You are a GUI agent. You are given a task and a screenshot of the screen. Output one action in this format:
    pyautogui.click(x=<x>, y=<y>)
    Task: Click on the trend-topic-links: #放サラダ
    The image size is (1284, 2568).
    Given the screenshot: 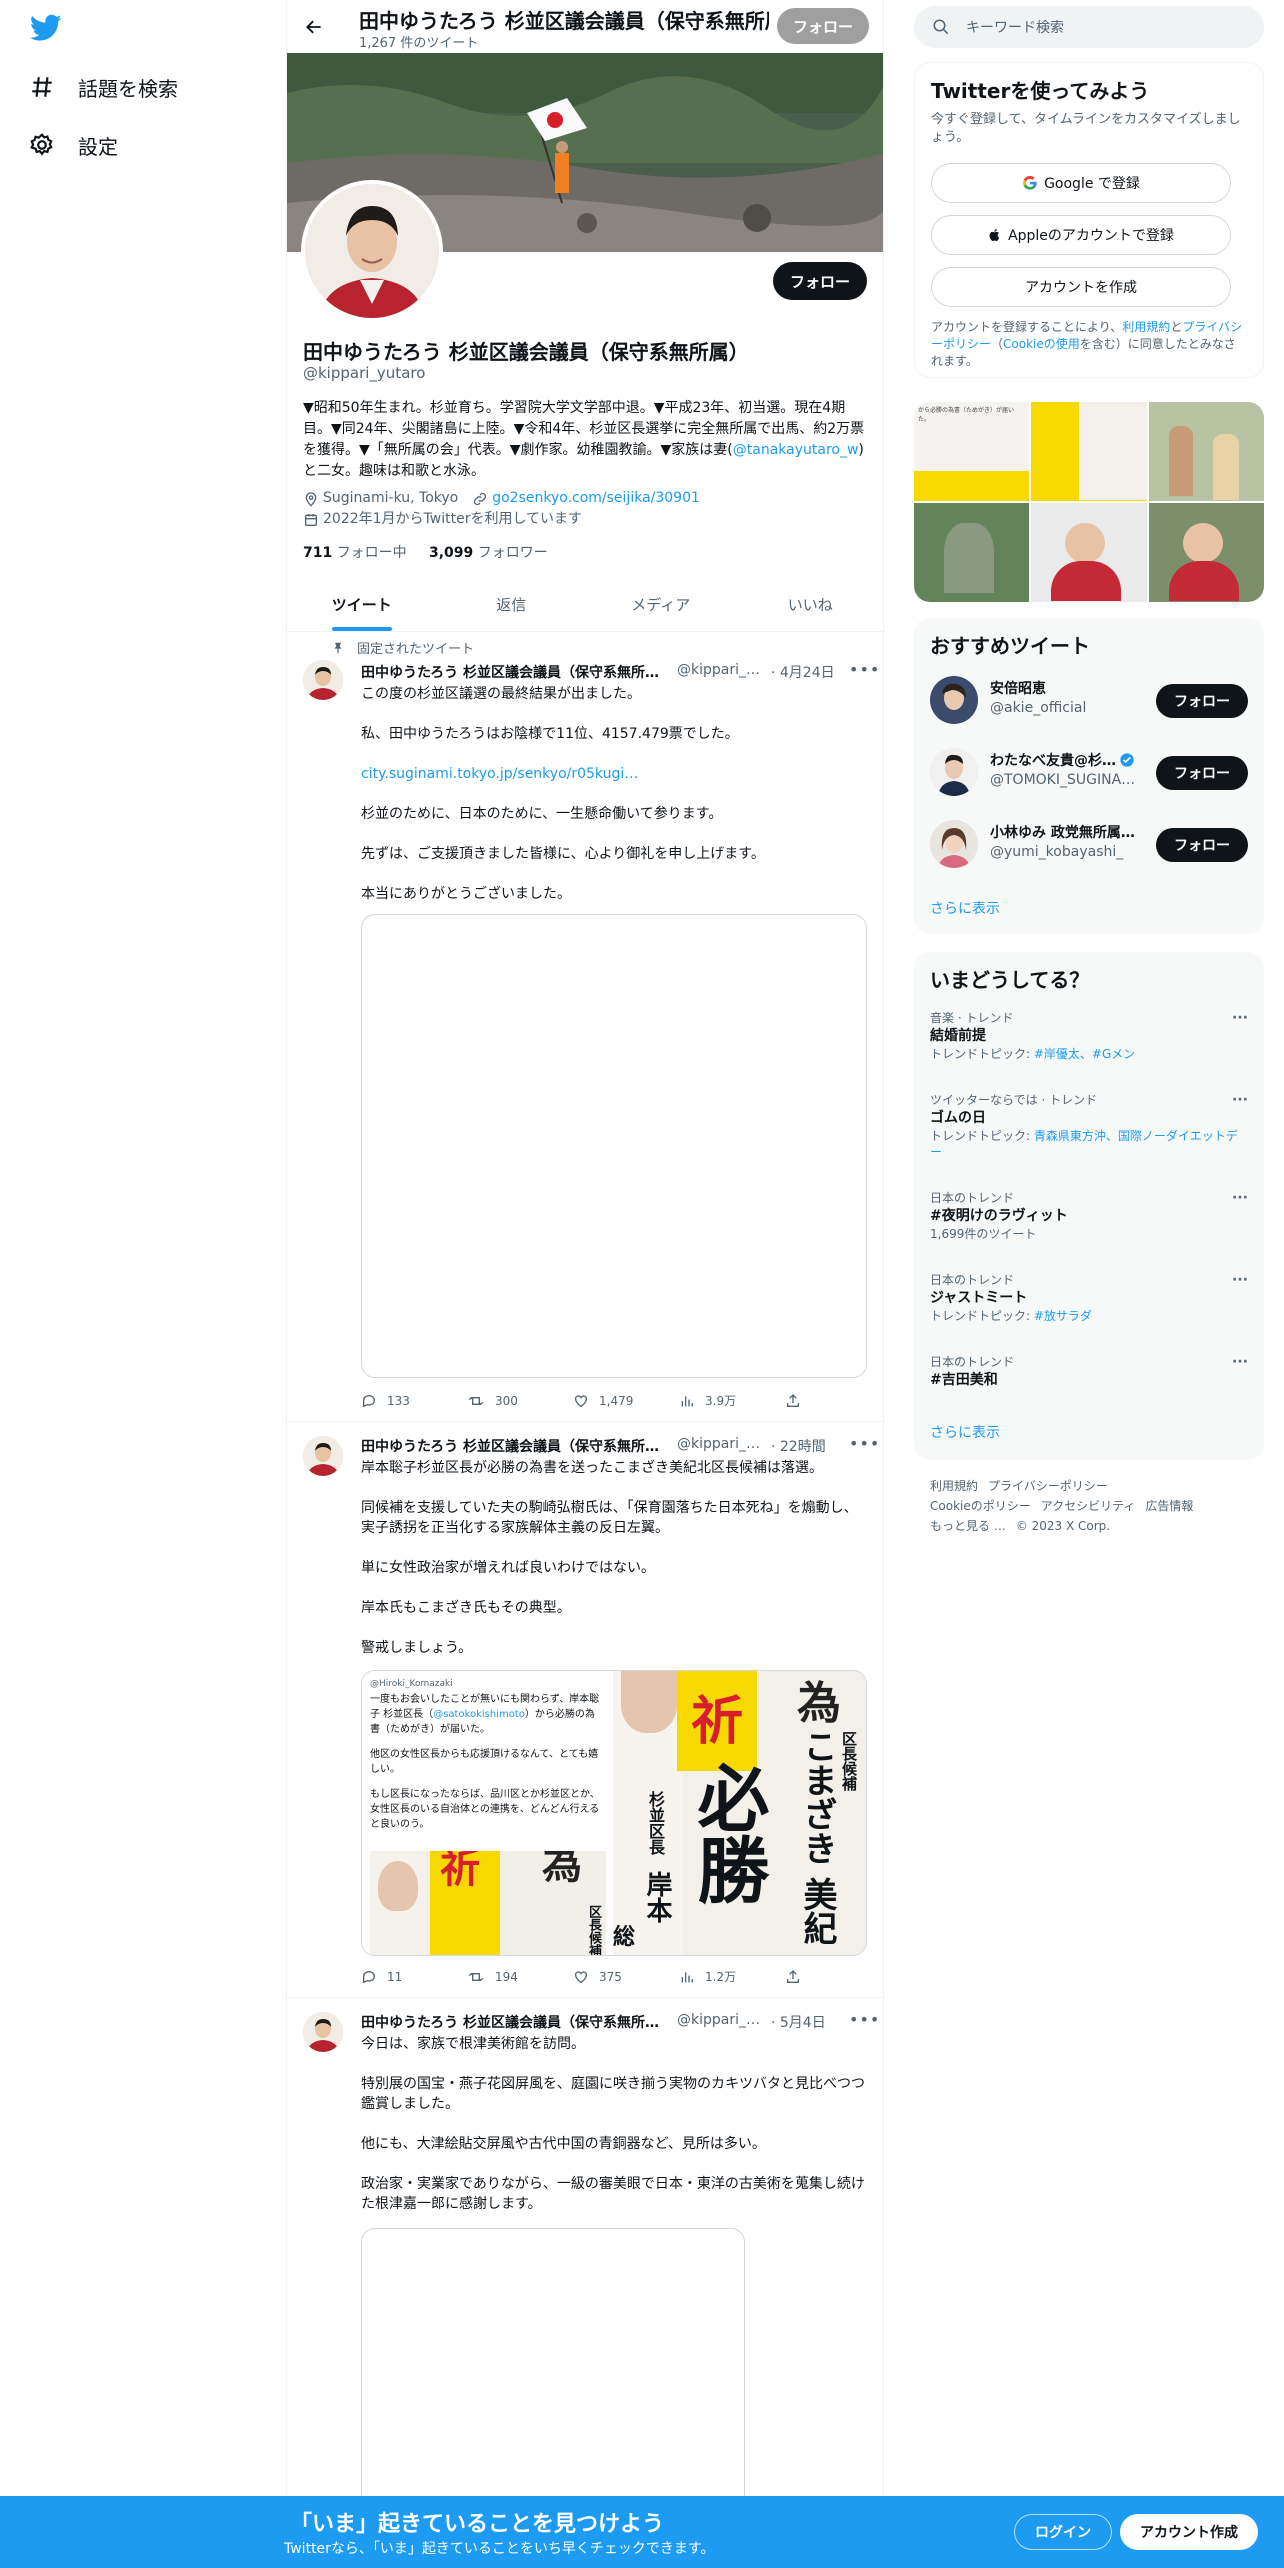 What is the action you would take?
    pyautogui.click(x=1063, y=1316)
    